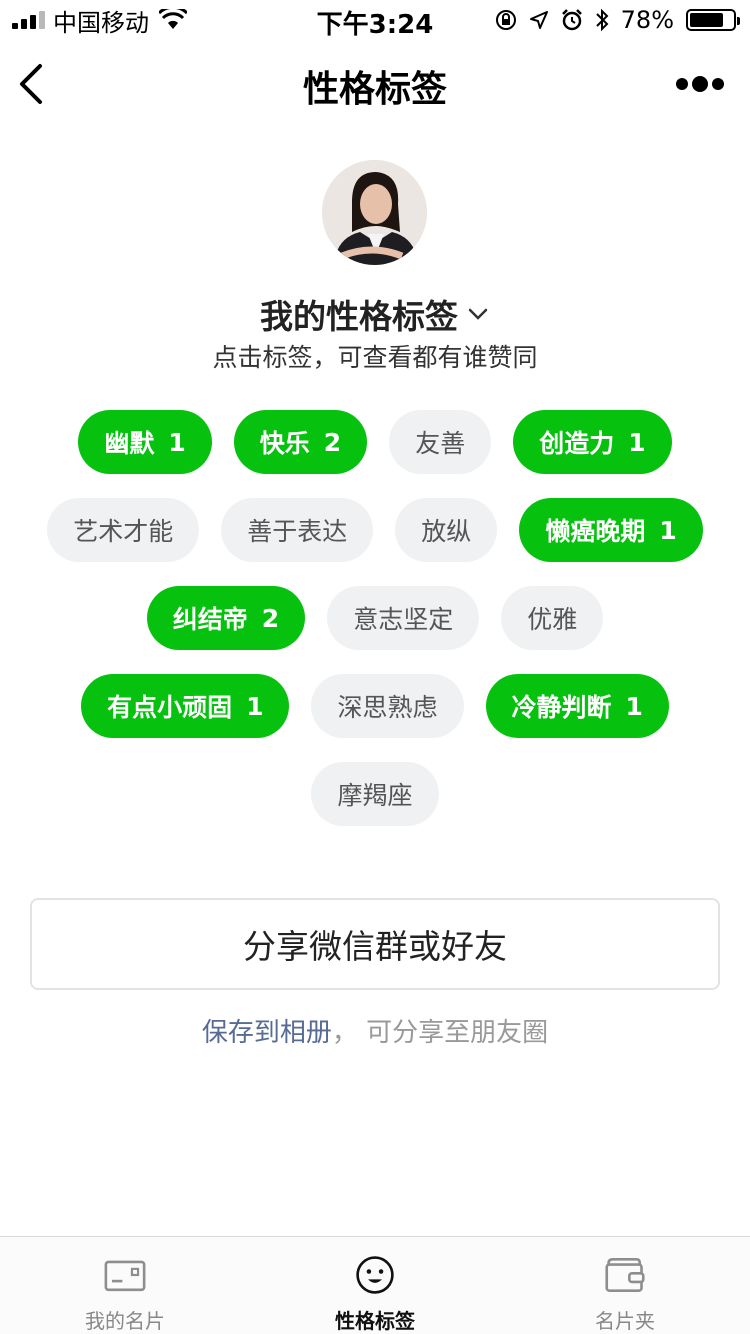 Image resolution: width=750 pixels, height=1334 pixels. What do you see at coordinates (457, 1033) in the screenshot?
I see `save-hint-text: 可分享至朋友圈` at bounding box center [457, 1033].